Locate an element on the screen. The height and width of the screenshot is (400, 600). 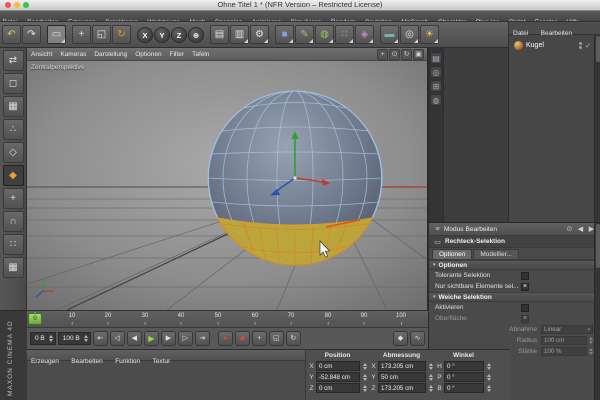
light-object-icon: ☀ is located at coordinates (429, 34).